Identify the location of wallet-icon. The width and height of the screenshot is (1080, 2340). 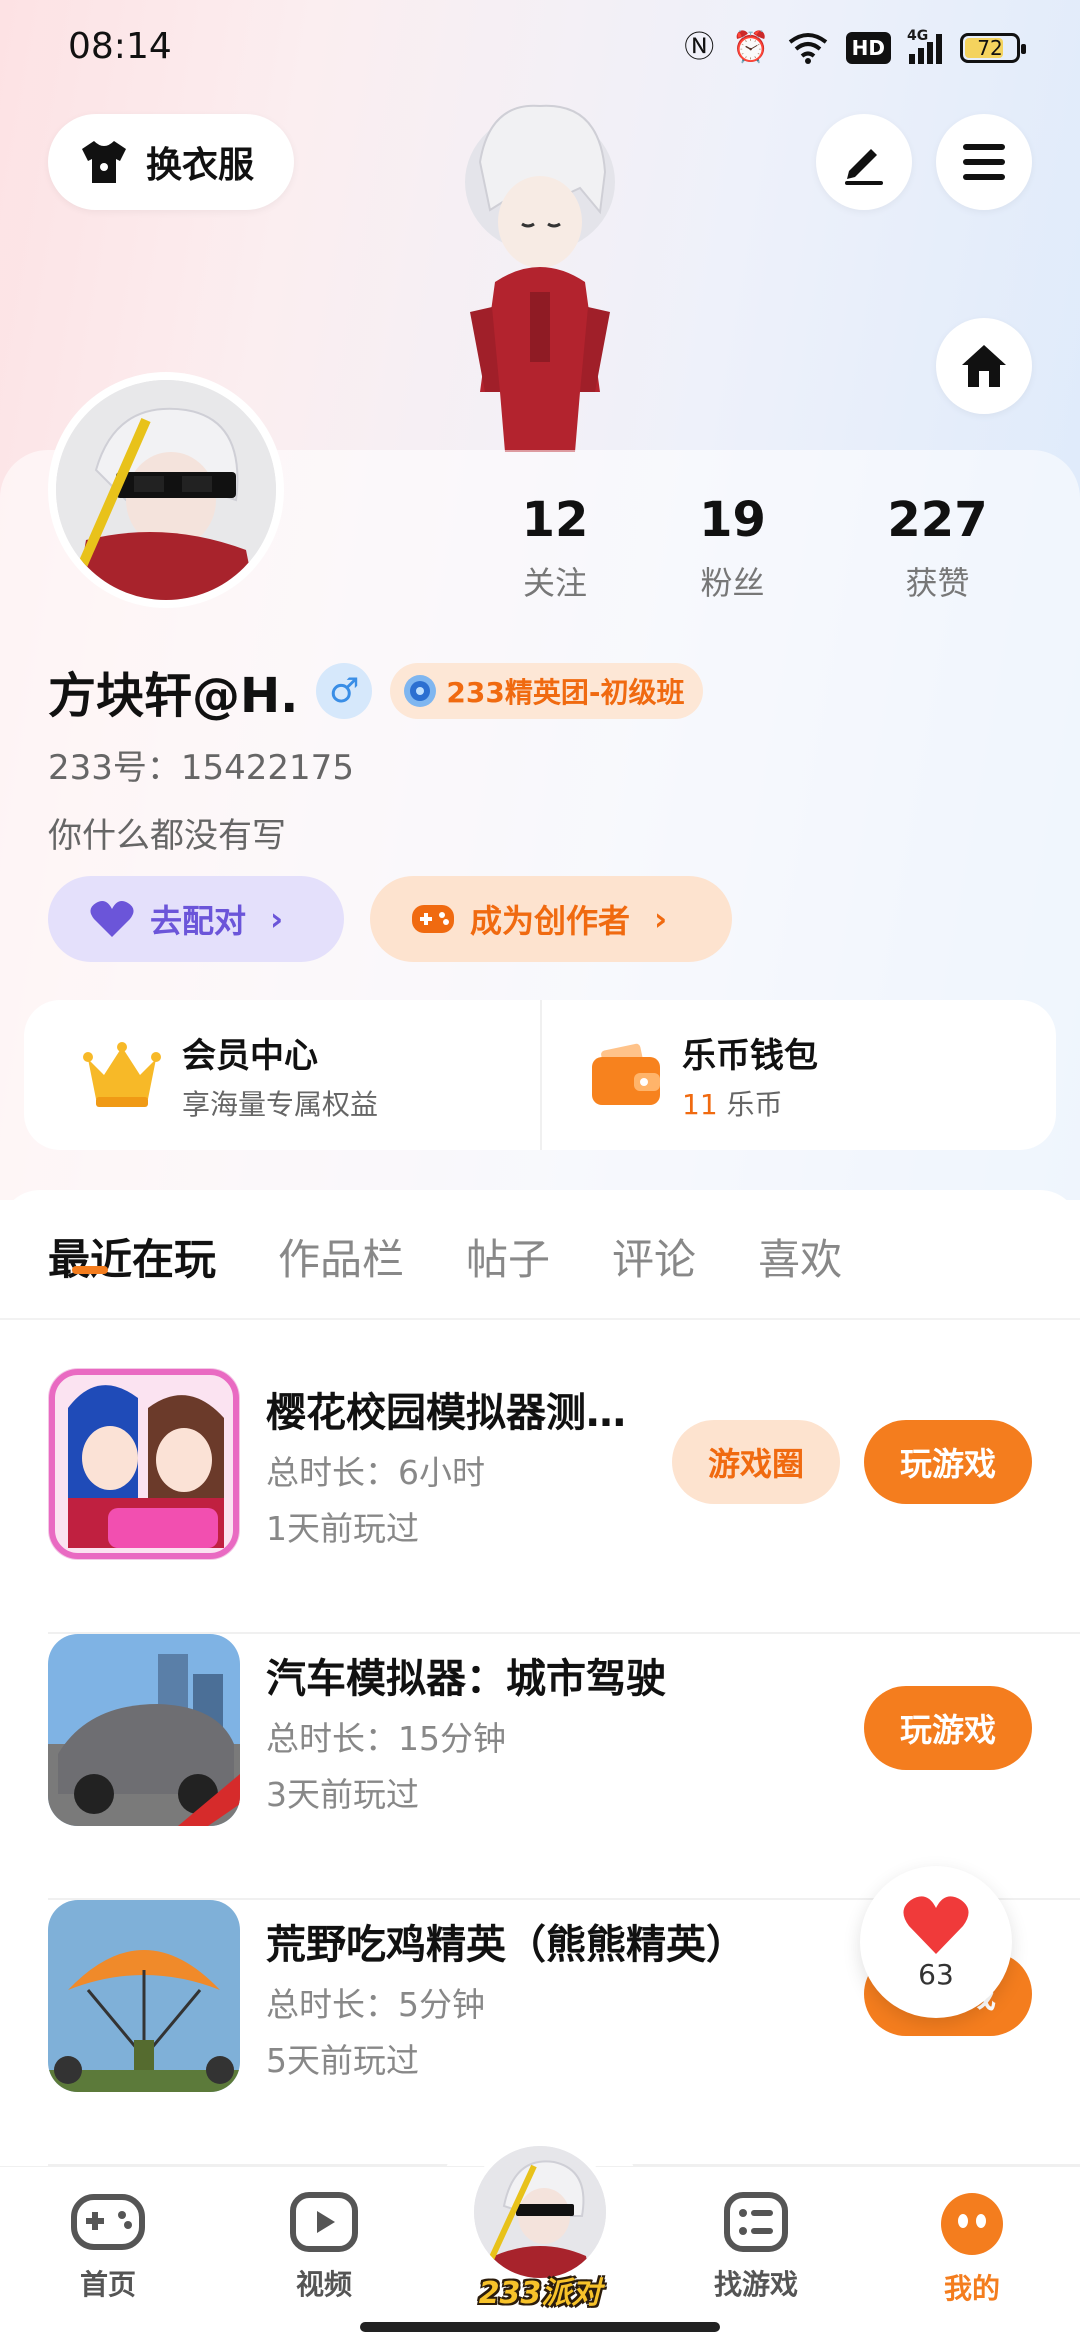
(626, 1074).